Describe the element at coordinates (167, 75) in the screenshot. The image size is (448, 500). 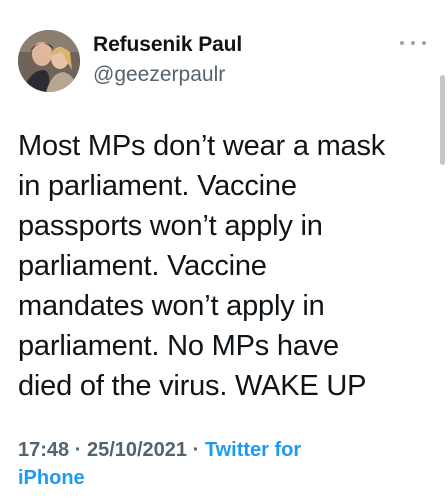
I see `user-handle: @geezerpaulr` at that location.